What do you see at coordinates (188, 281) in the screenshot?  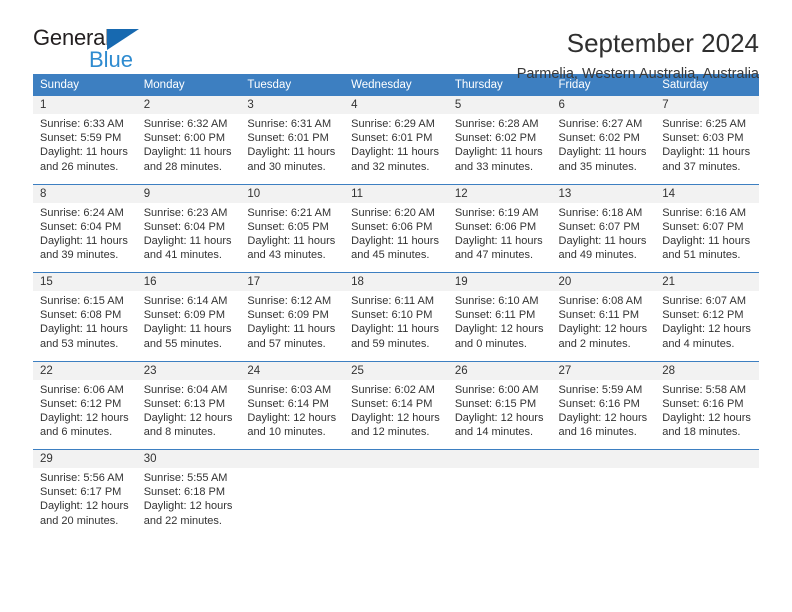 I see `day-number: 16` at bounding box center [188, 281].